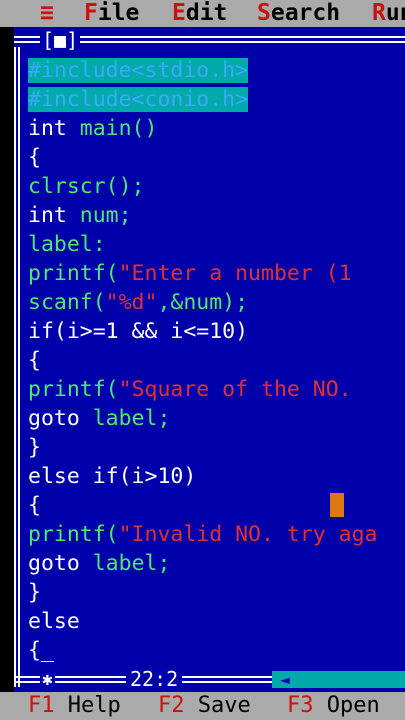  What do you see at coordinates (216, 476) in the screenshot?
I see `code-line: else if(i>10)` at bounding box center [216, 476].